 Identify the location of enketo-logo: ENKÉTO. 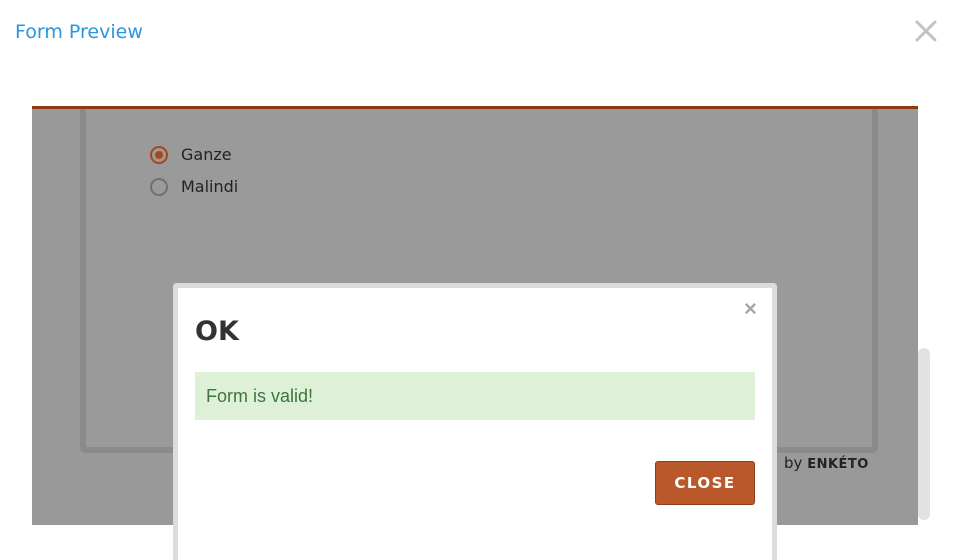
(838, 464).